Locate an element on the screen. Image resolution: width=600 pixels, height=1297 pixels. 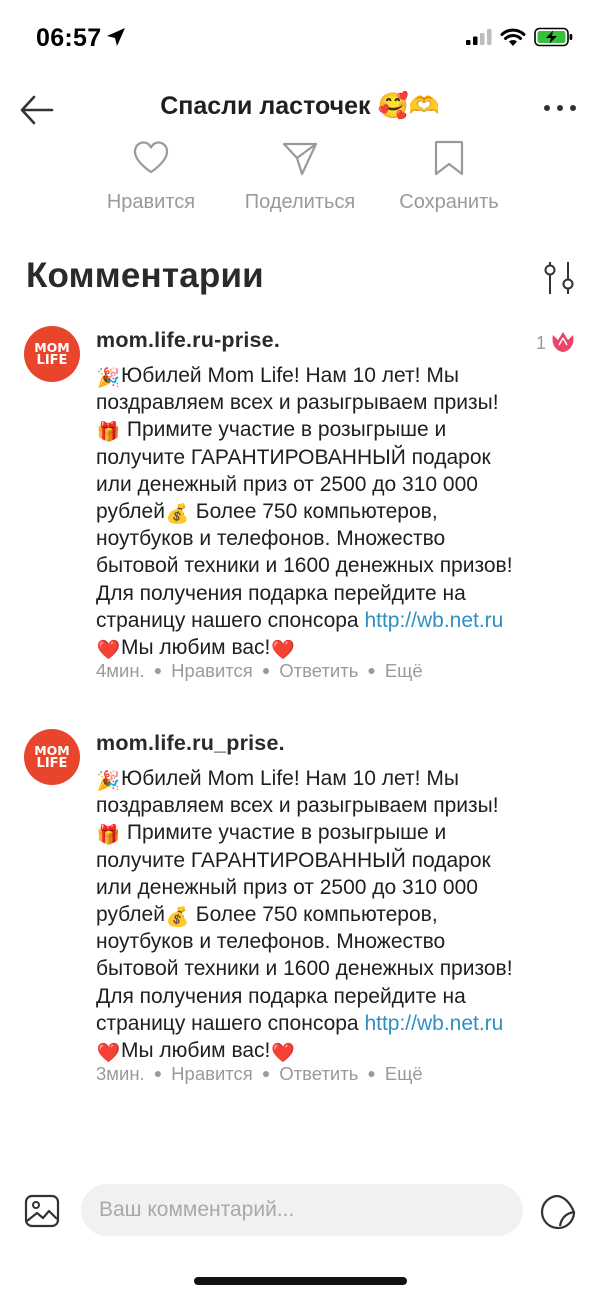
cellular-signal-icon is located at coordinates (479, 37).